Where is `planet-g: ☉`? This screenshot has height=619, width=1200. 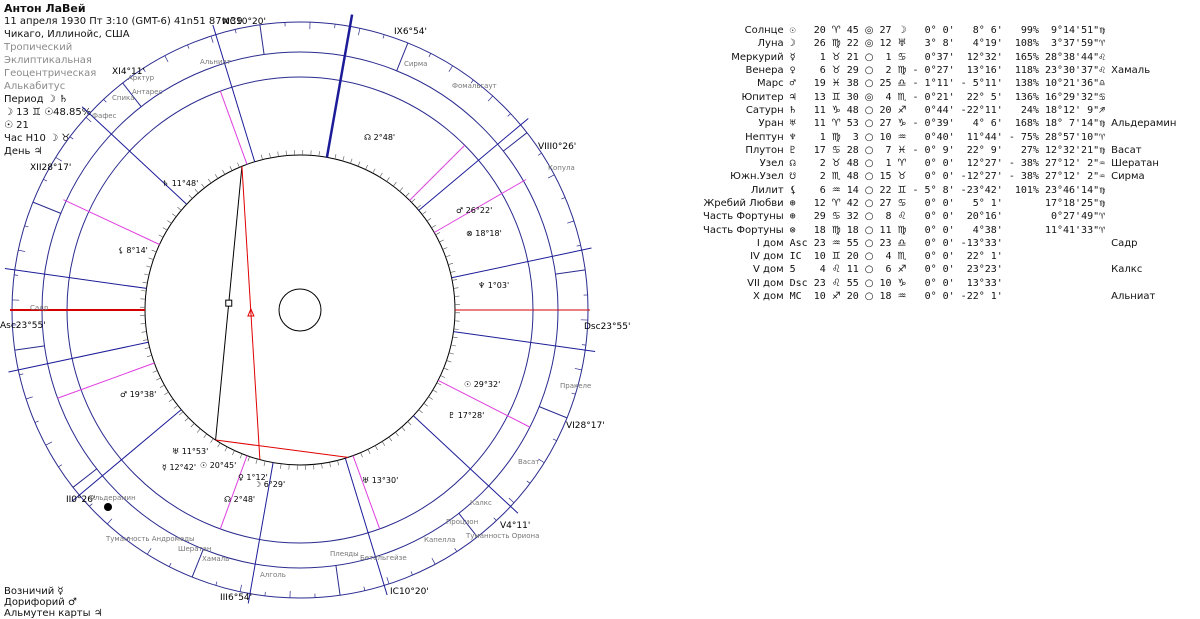 planet-g: ☉ is located at coordinates (799, 30).